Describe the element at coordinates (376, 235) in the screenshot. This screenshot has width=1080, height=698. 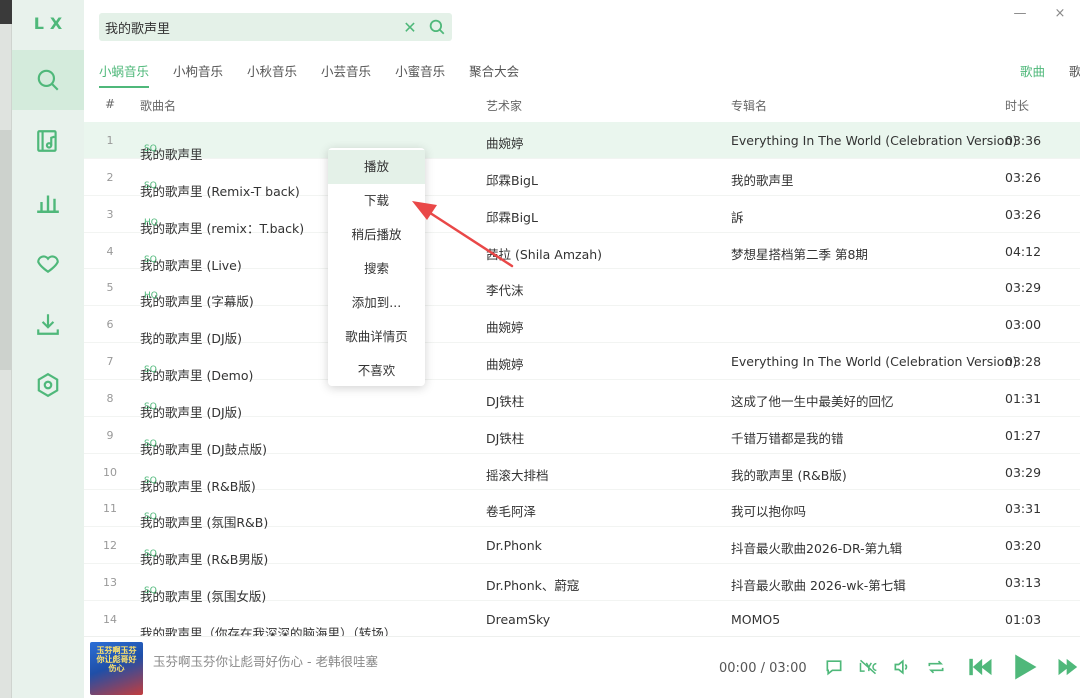
I see `menu-item-play-later: 稍后播放` at that location.